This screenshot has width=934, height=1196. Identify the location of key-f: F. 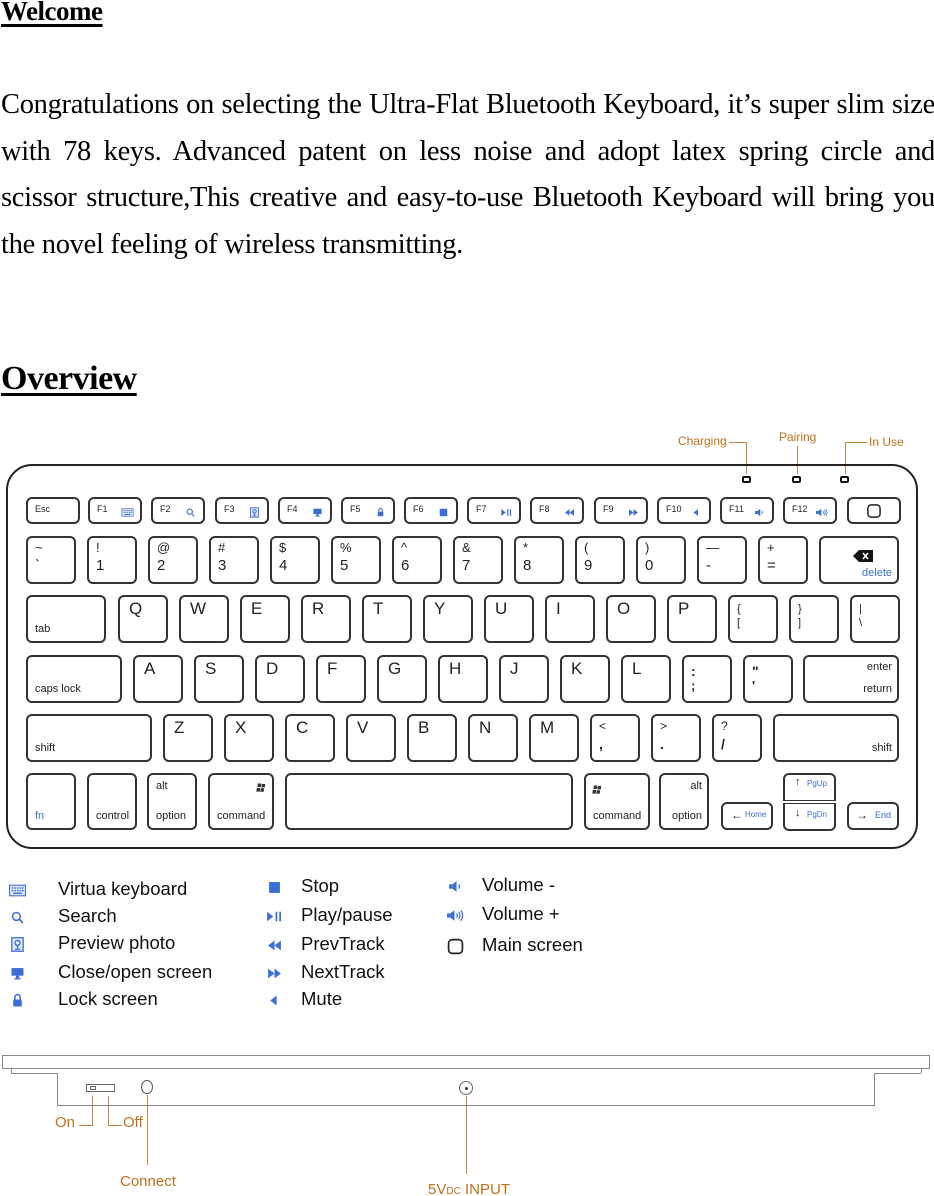
(341, 679).